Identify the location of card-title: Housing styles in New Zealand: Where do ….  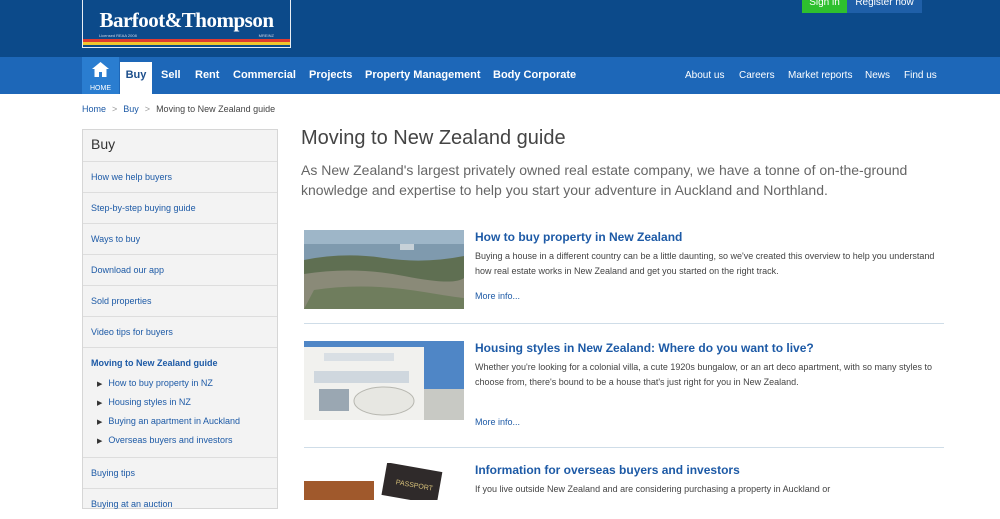
(644, 348).